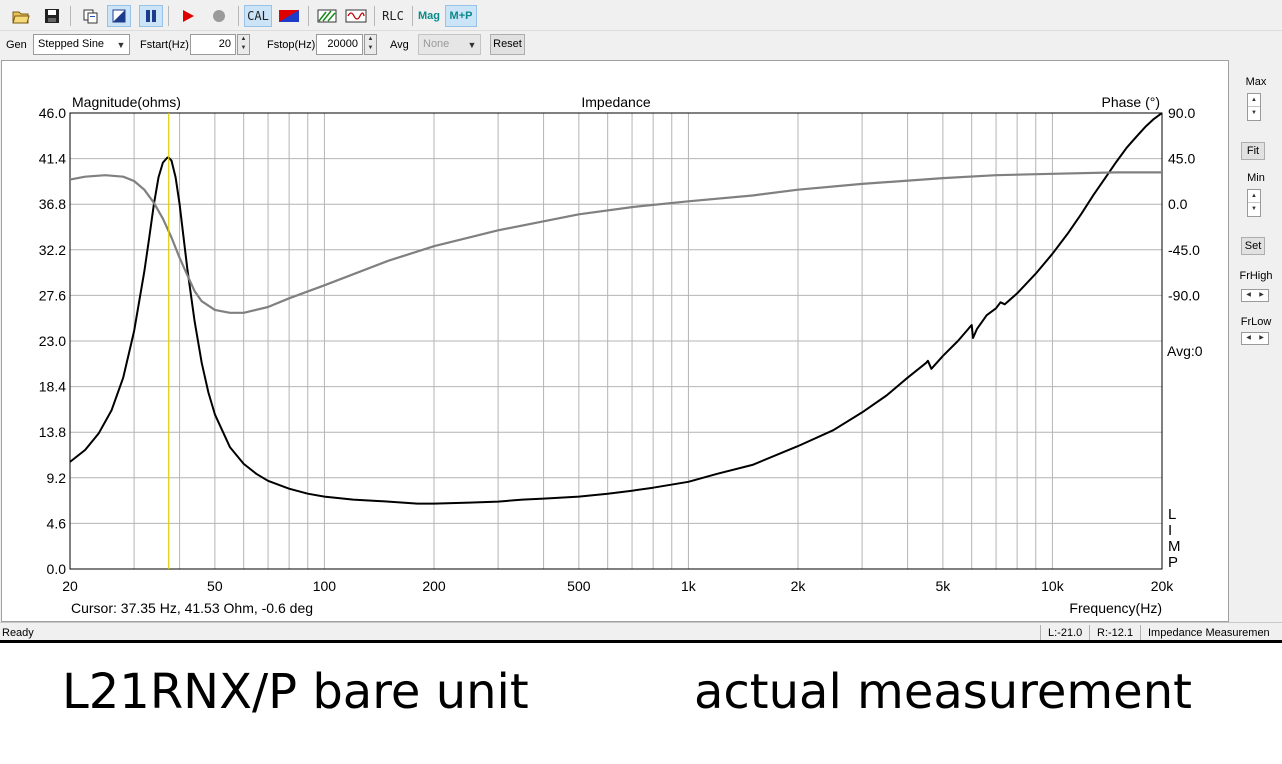 The width and height of the screenshot is (1282, 764). Describe the element at coordinates (339, 44) in the screenshot. I see `fstop-input: 20000` at that location.